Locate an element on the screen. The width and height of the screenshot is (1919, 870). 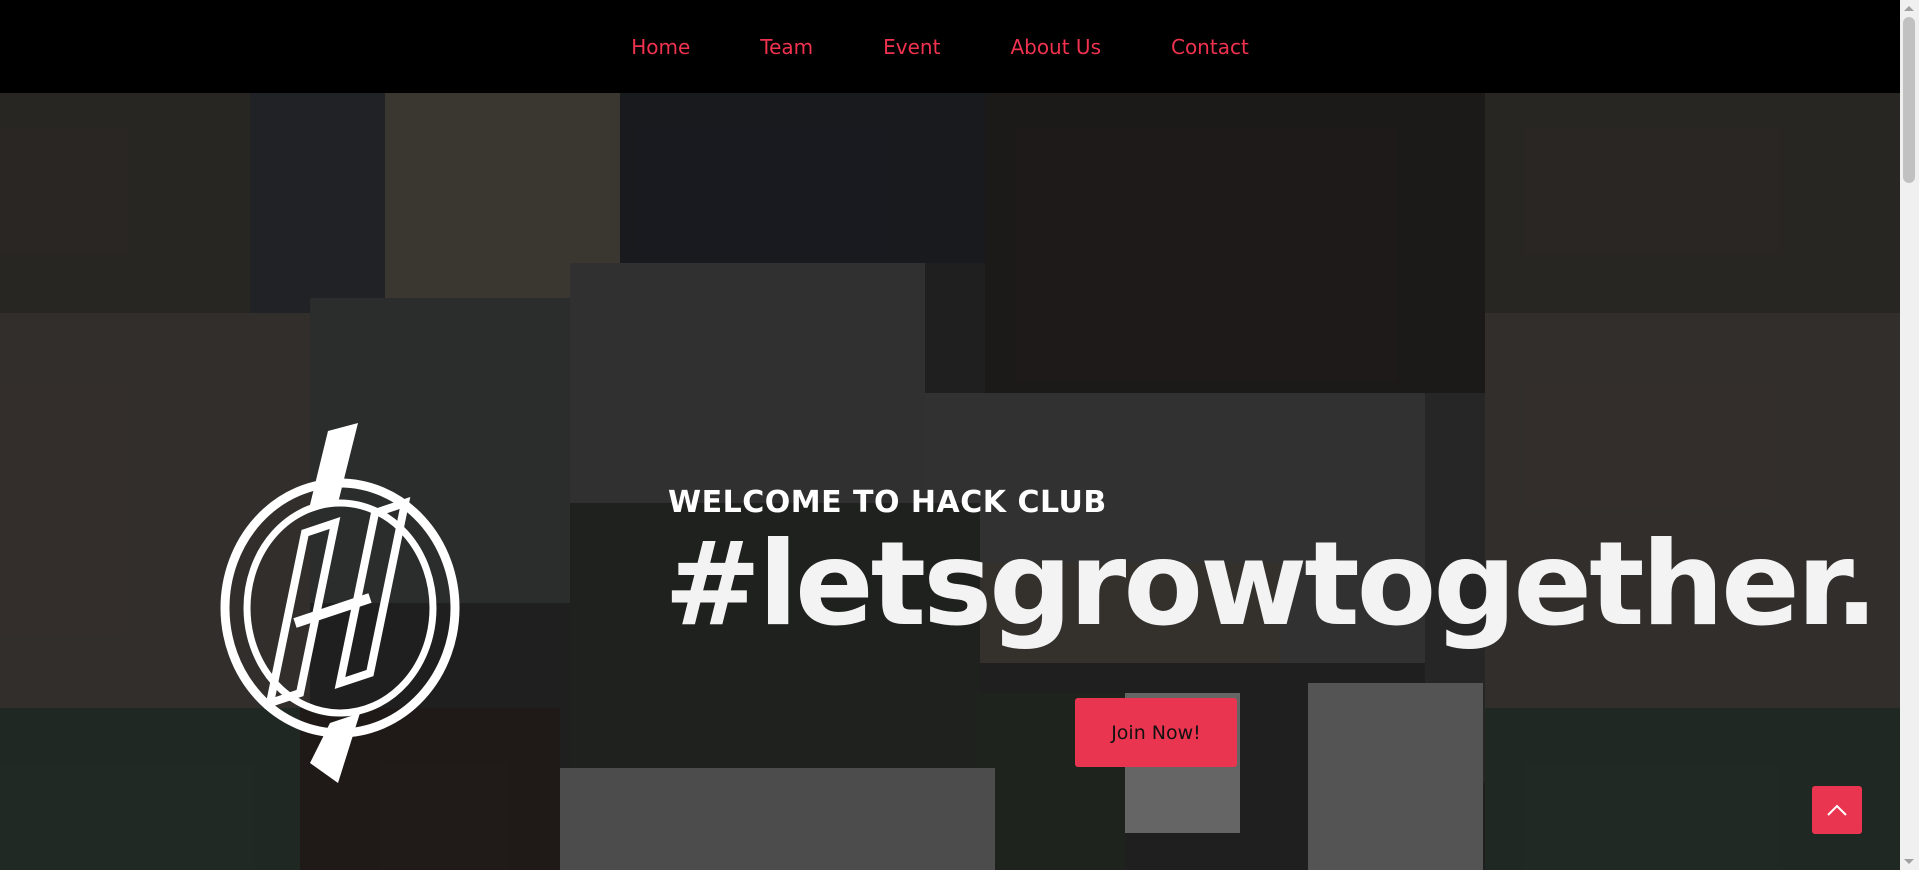
nav-home-link: Home is located at coordinates (660, 47).